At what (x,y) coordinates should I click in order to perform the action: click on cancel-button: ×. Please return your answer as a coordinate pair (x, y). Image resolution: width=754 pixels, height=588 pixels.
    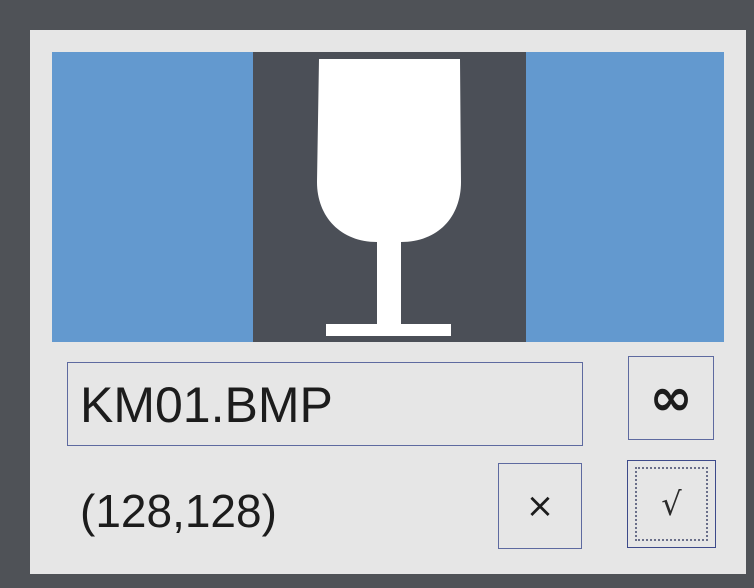
    Looking at the image, I should click on (540, 506).